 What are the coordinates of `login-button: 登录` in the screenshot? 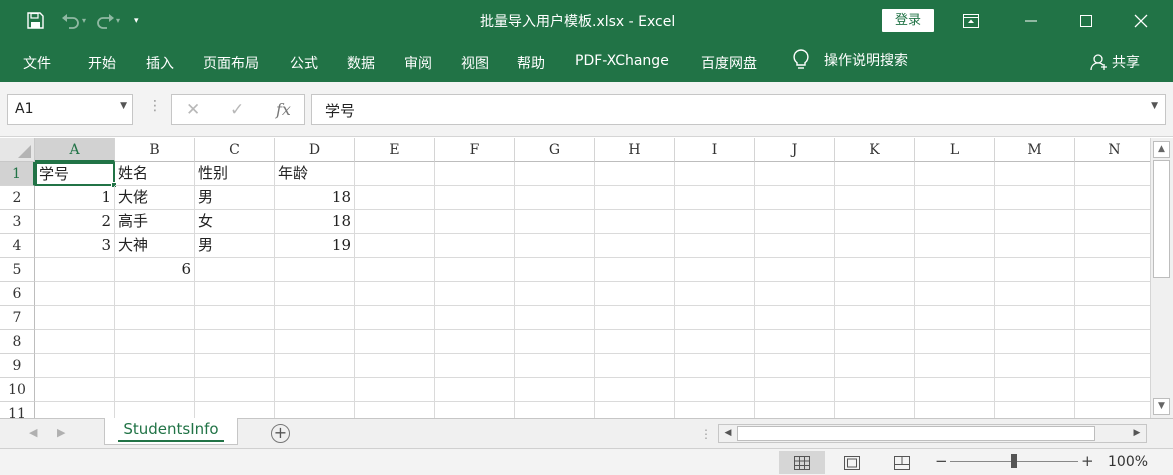 It's located at (908, 20).